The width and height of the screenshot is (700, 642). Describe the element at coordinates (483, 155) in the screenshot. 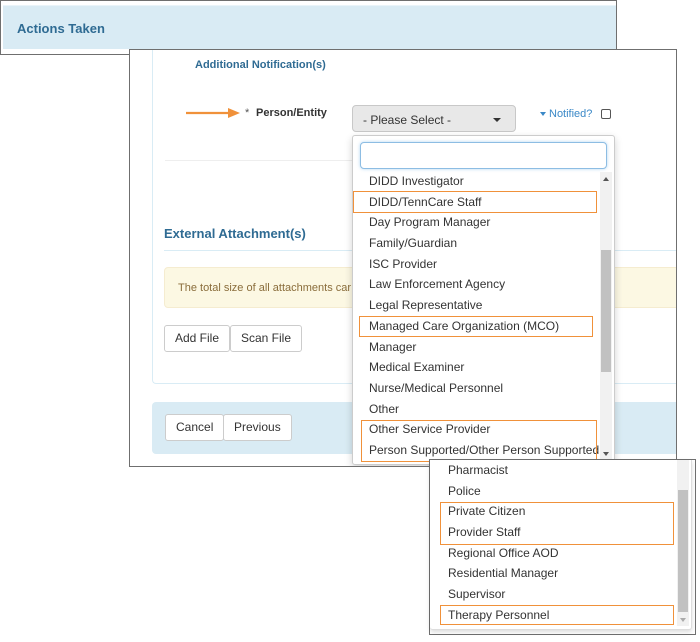

I see `dropdown-search-input` at that location.